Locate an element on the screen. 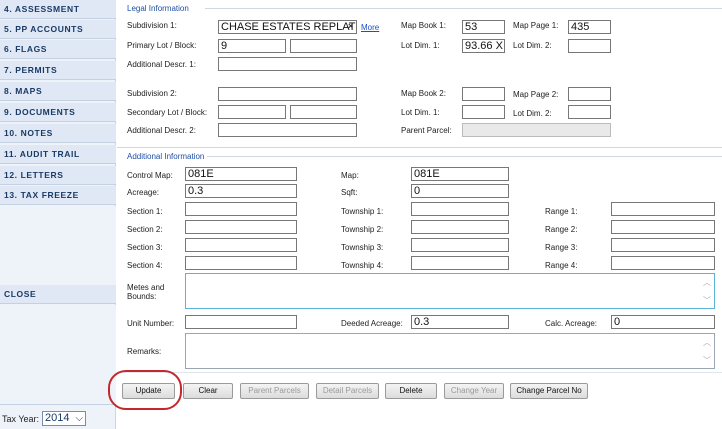 This screenshot has height=429, width=722. section2-label: Section 2: is located at coordinates (145, 229).